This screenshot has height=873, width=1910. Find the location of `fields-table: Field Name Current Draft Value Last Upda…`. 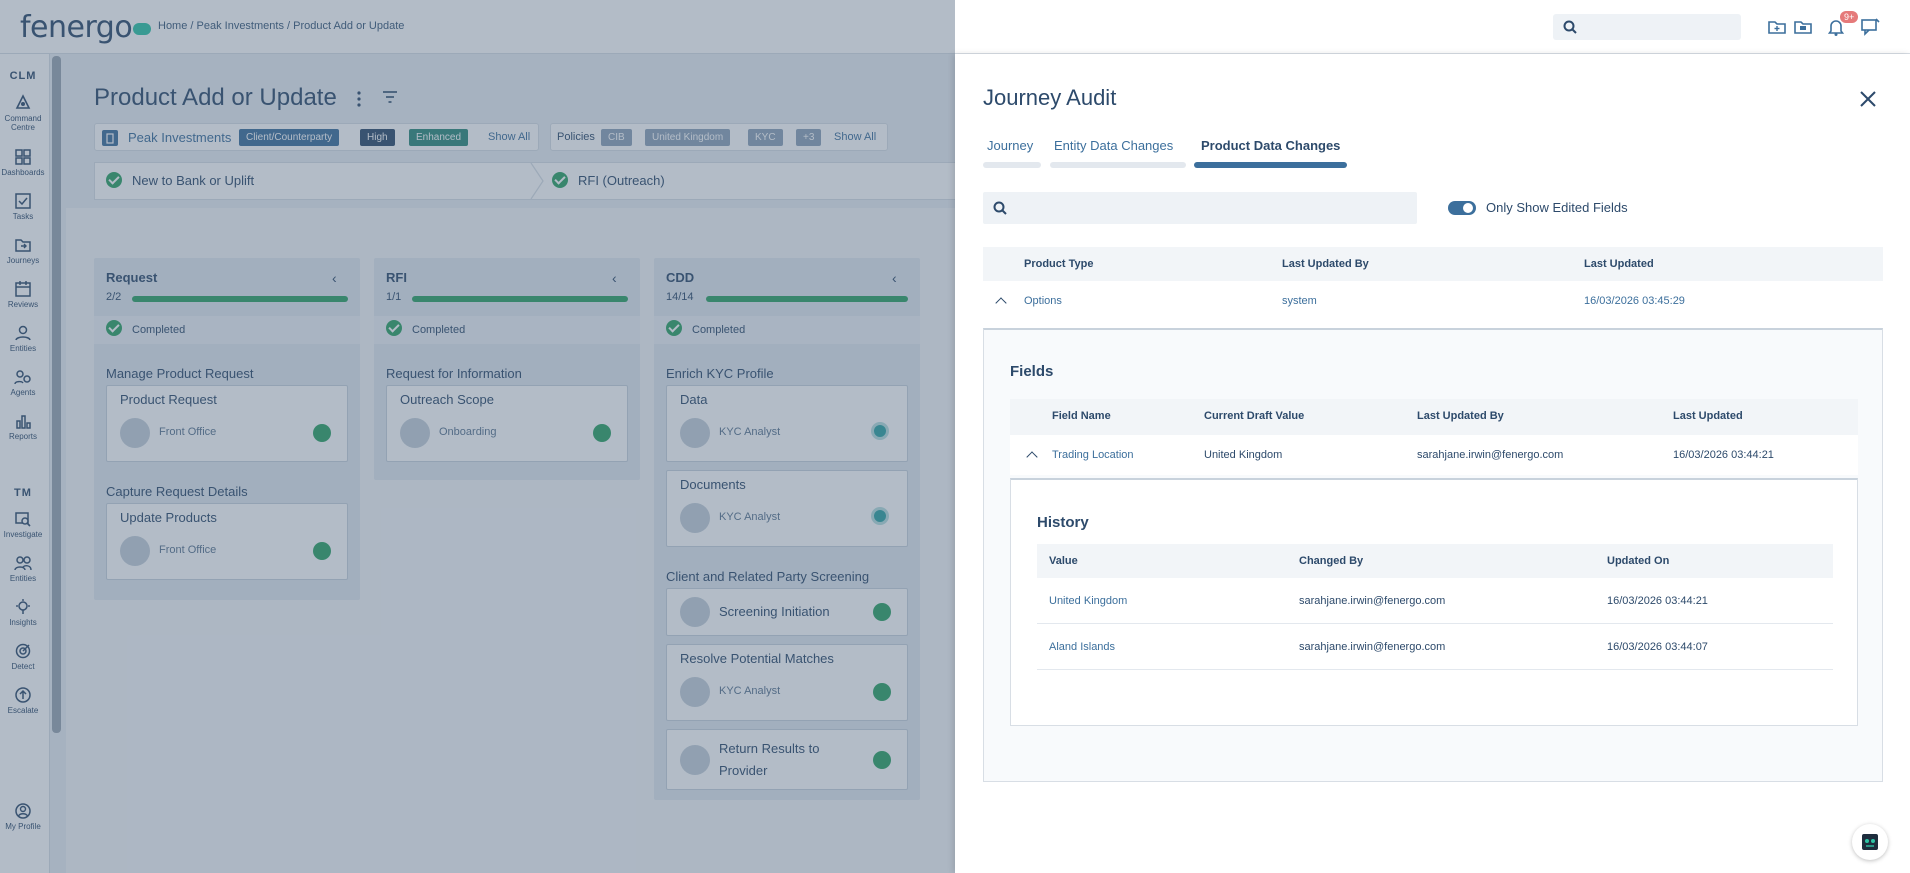

fields-table: Field Name Current Draft Value Last Upda… is located at coordinates (1434, 437).